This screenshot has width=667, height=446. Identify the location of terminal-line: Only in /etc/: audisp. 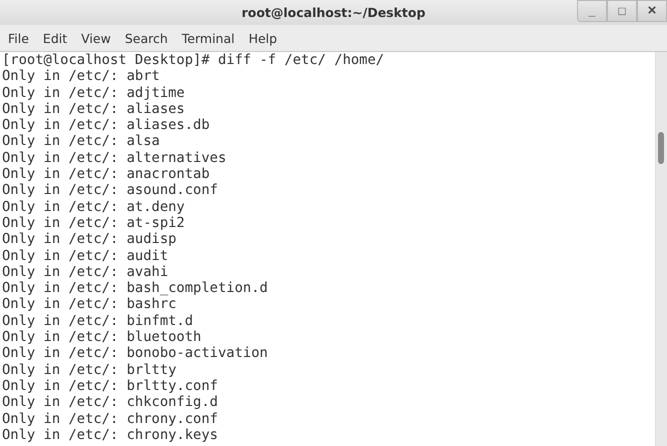
(90, 239).